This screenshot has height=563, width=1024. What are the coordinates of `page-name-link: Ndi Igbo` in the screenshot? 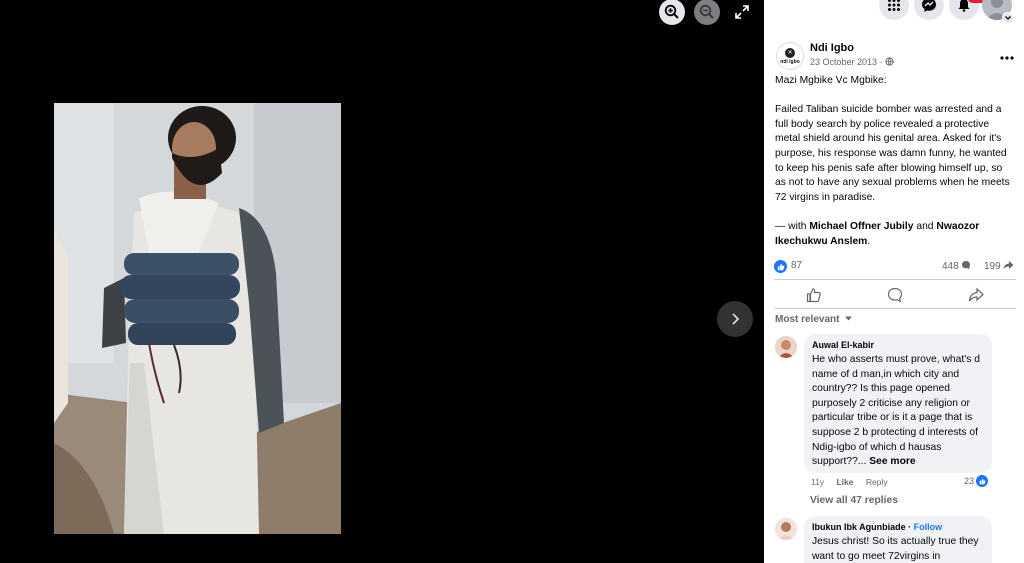 It's located at (832, 48).